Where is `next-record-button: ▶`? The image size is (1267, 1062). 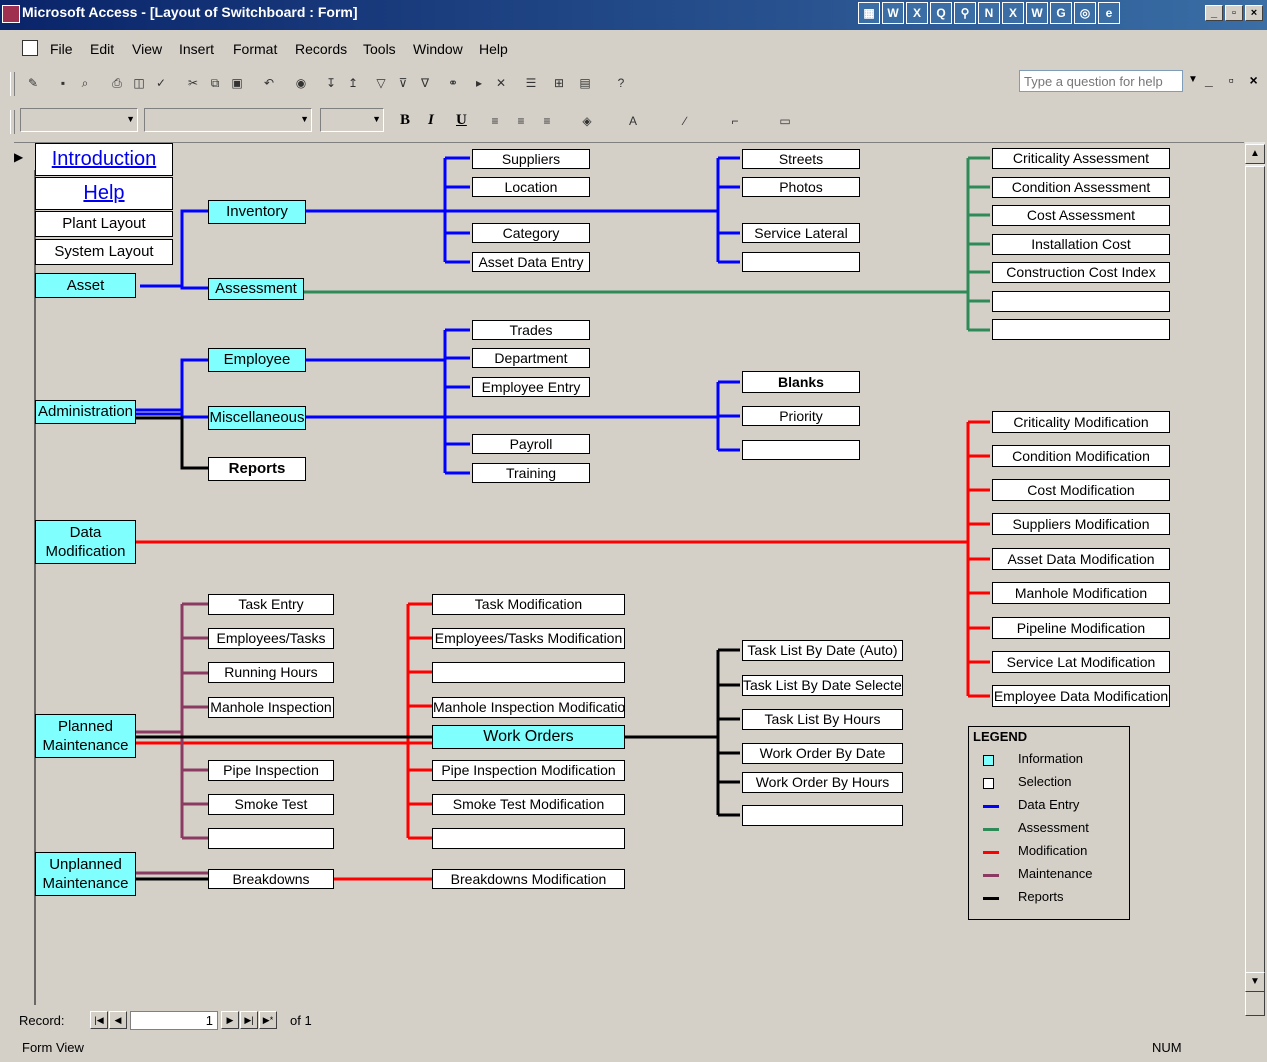
next-record-button: ▶ is located at coordinates (230, 1020).